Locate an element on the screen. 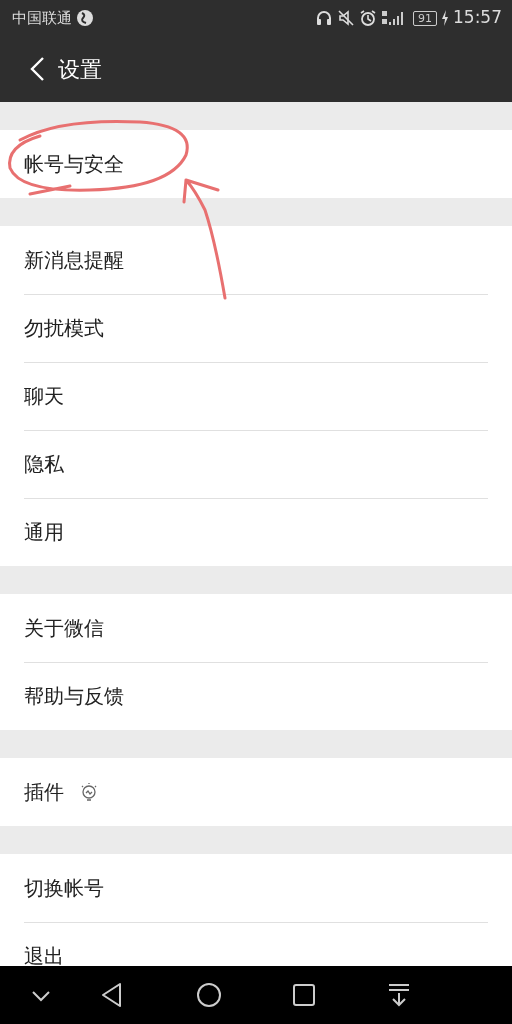 The height and width of the screenshot is (1024, 512). settings-row: 隐私 is located at coordinates (256, 464).